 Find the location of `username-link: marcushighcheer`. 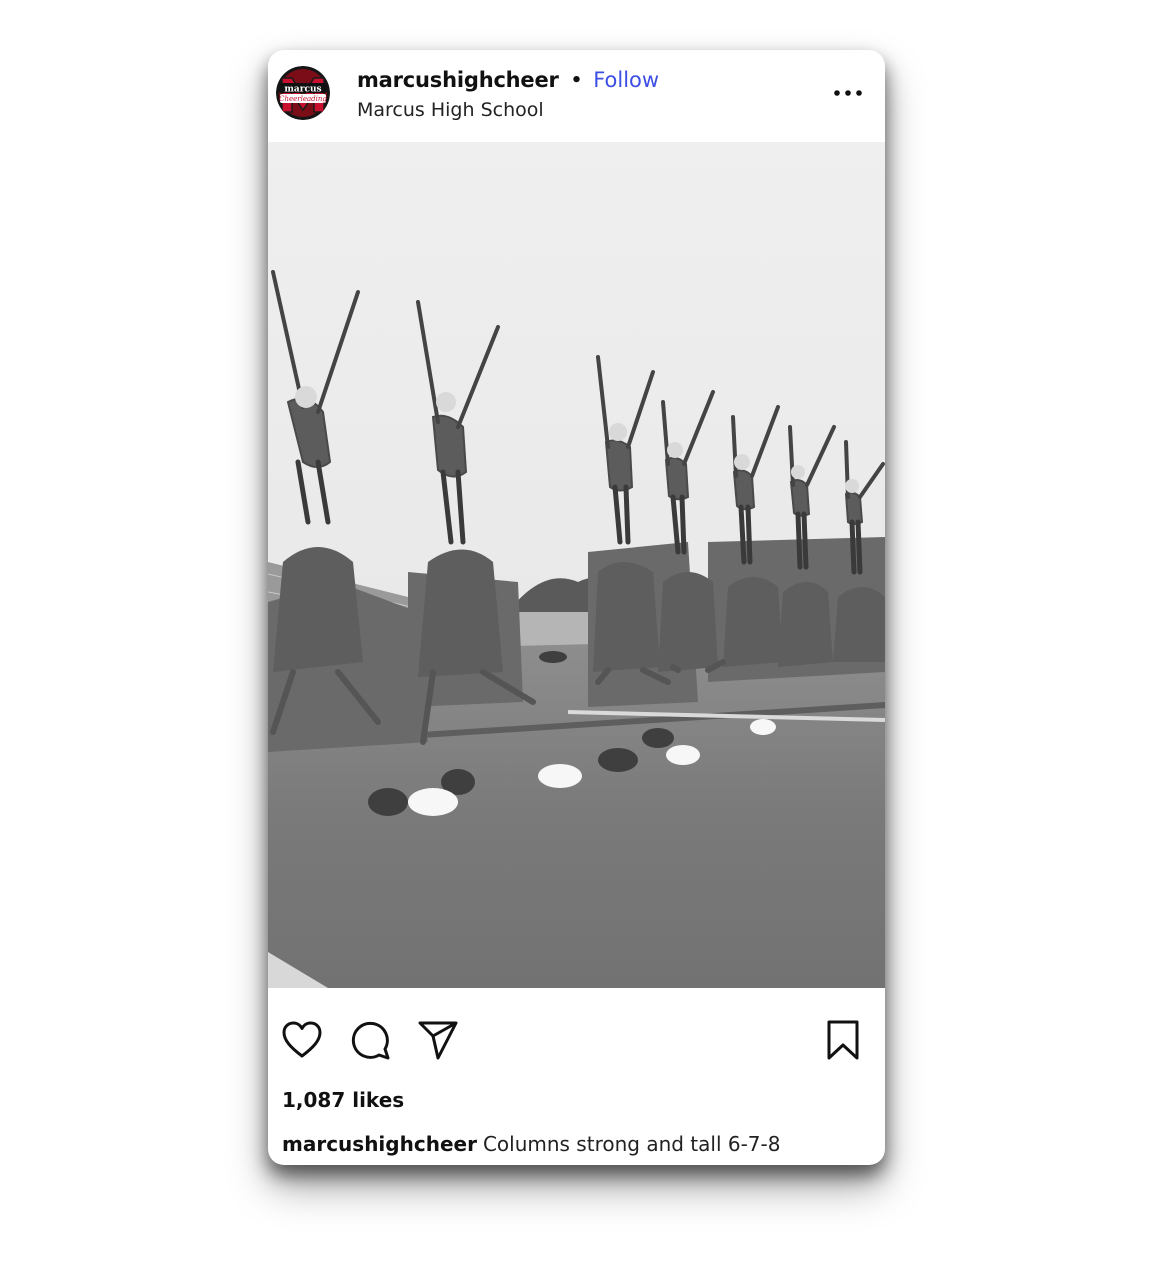

username-link: marcushighcheer is located at coordinates (458, 80).